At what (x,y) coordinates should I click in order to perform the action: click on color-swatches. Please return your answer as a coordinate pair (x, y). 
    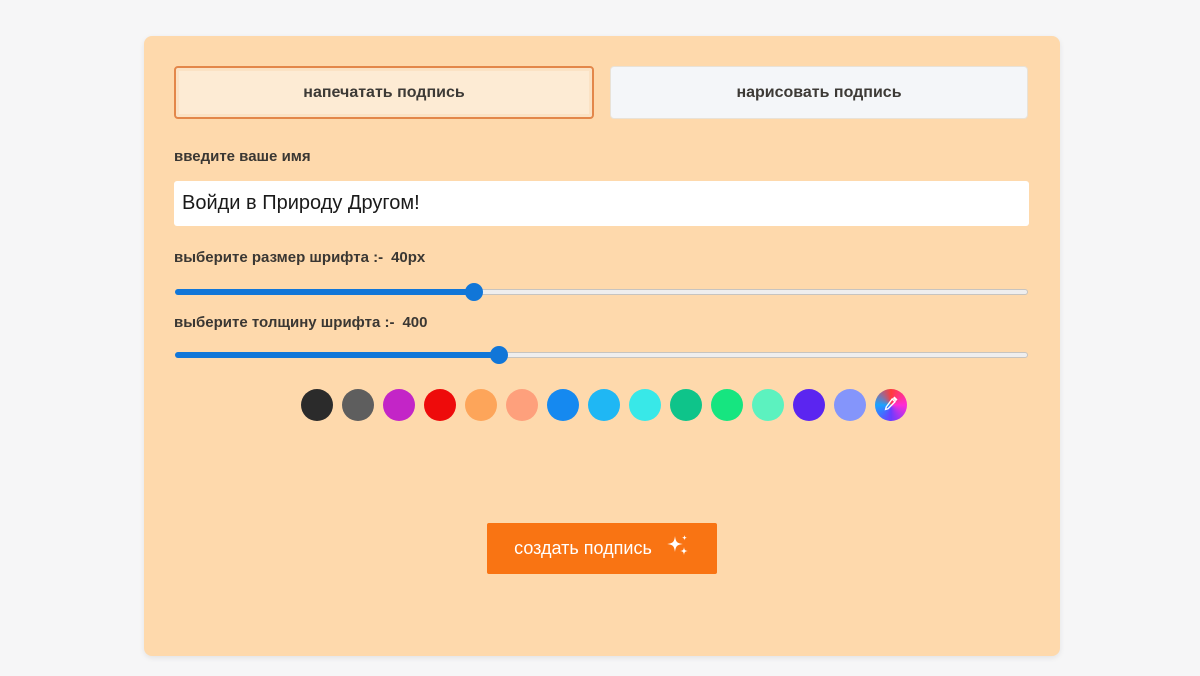
    Looking at the image, I should click on (604, 405).